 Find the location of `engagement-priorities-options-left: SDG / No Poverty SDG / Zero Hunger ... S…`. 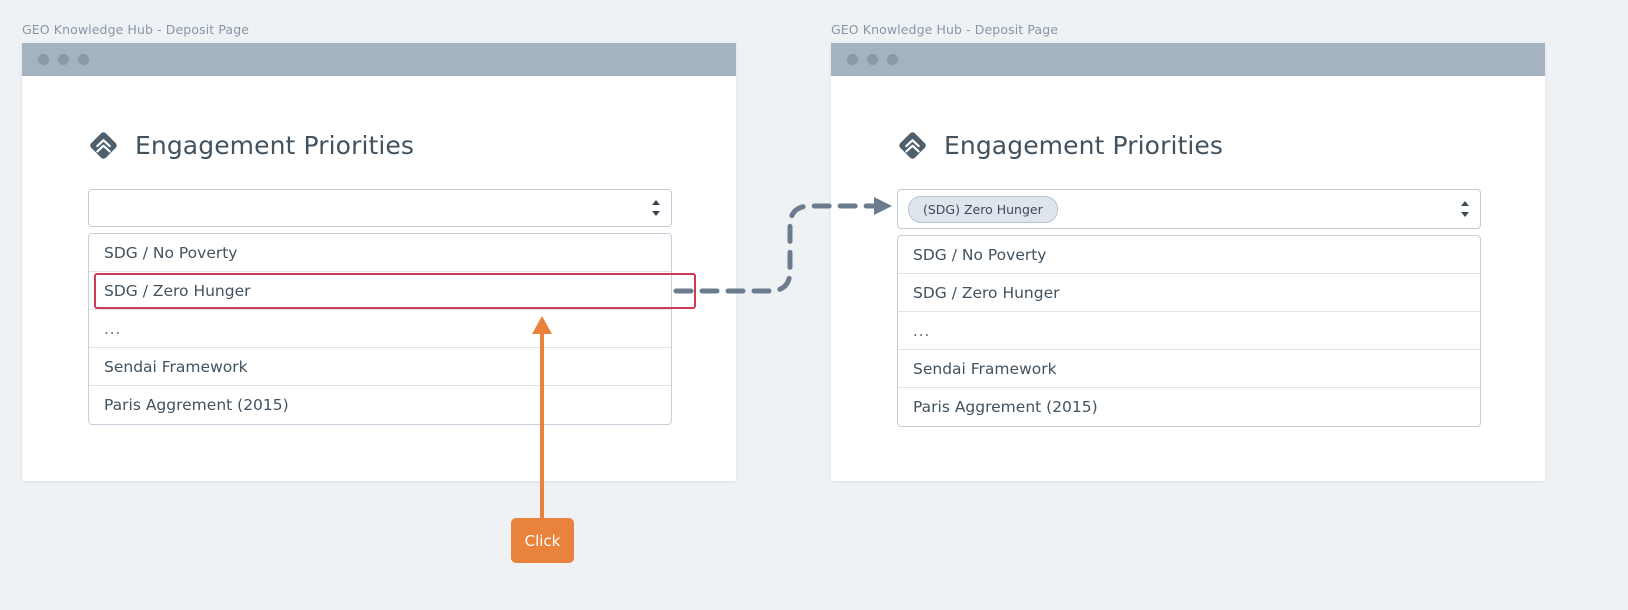

engagement-priorities-options-left: SDG / No Poverty SDG / Zero Hunger ... S… is located at coordinates (380, 329).